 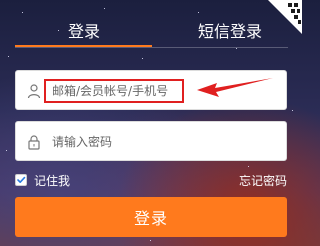 What do you see at coordinates (34, 142) in the screenshot?
I see `lock-icon` at bounding box center [34, 142].